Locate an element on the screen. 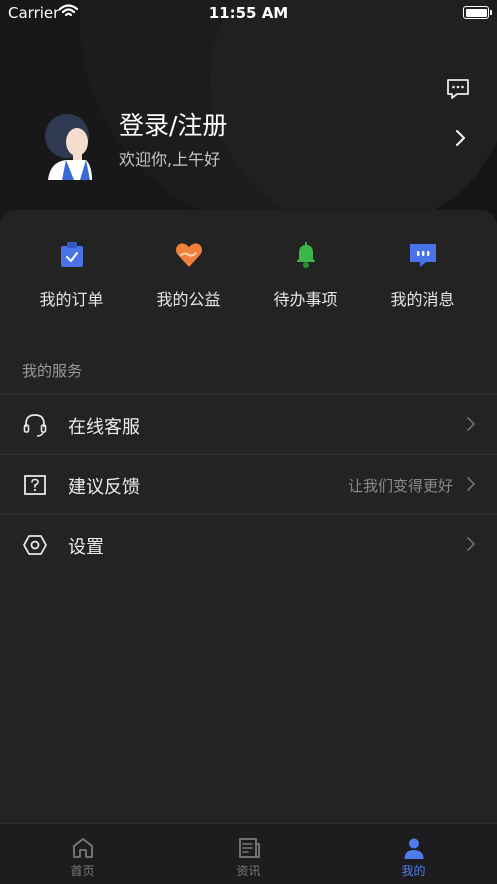  person-icon is located at coordinates (414, 848).